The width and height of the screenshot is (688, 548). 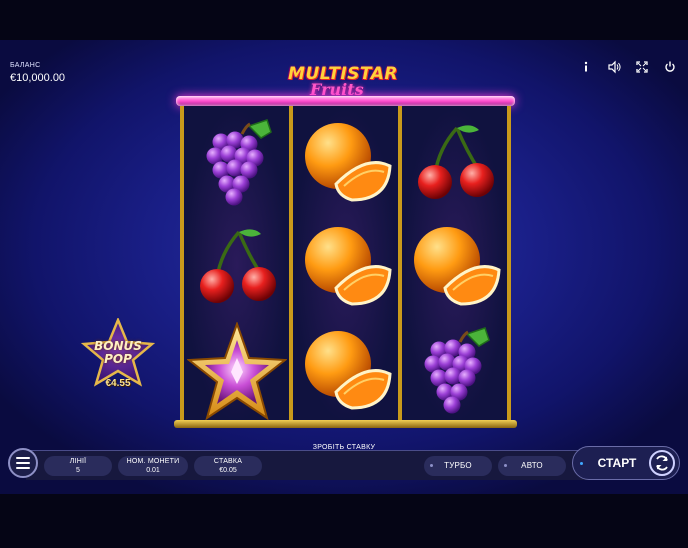 I want to click on start-group: СТАРТ, so click(x=626, y=463).